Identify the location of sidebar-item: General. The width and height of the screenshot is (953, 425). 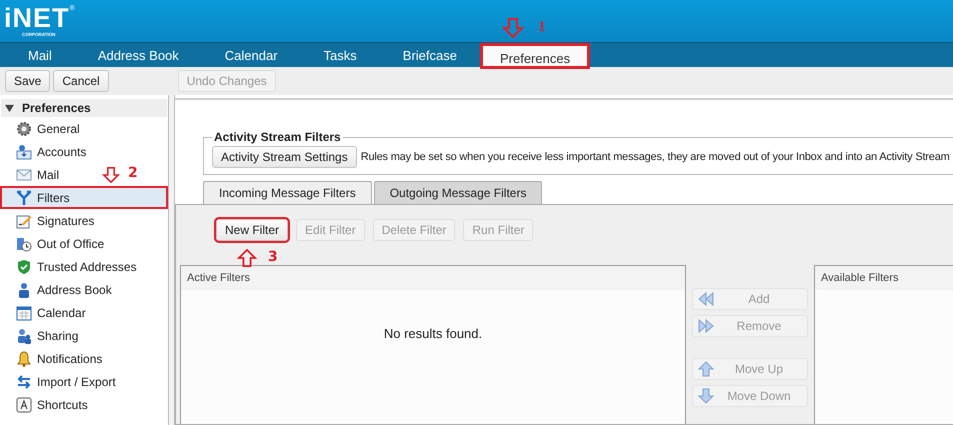
(42, 128).